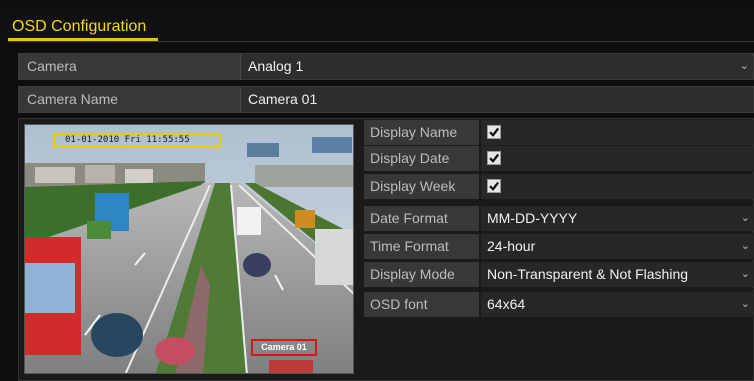 This screenshot has height=381, width=754. I want to click on display-name-label: Display Name, so click(421, 132).